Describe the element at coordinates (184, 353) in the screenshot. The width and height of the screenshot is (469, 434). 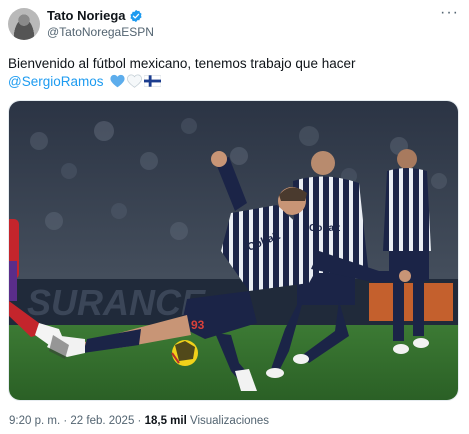
I see `football-ball` at that location.